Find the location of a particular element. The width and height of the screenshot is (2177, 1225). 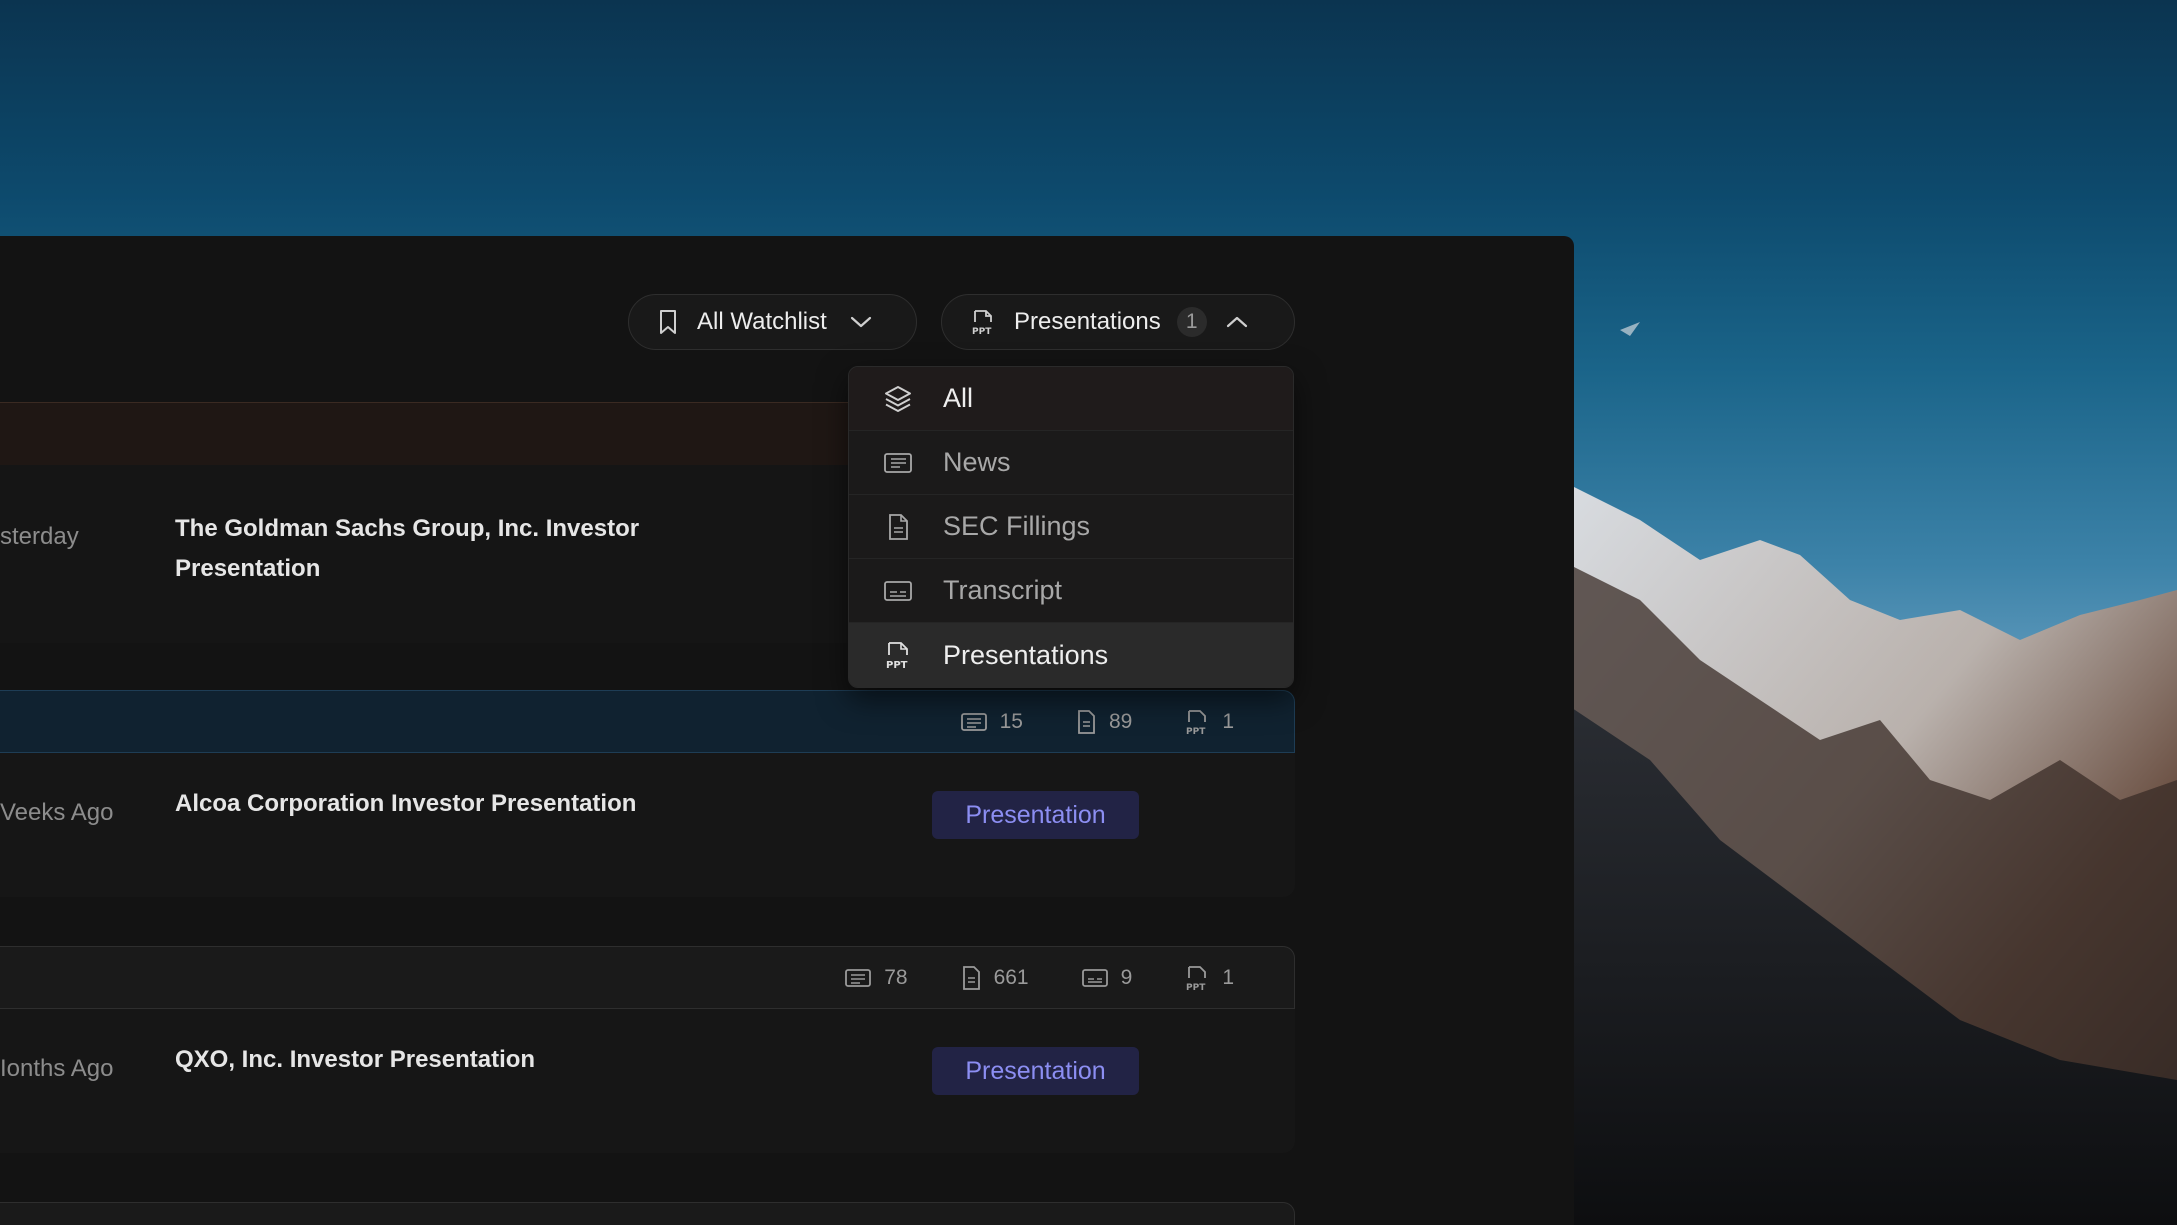

filings-count-value: 89 is located at coordinates (1120, 721).